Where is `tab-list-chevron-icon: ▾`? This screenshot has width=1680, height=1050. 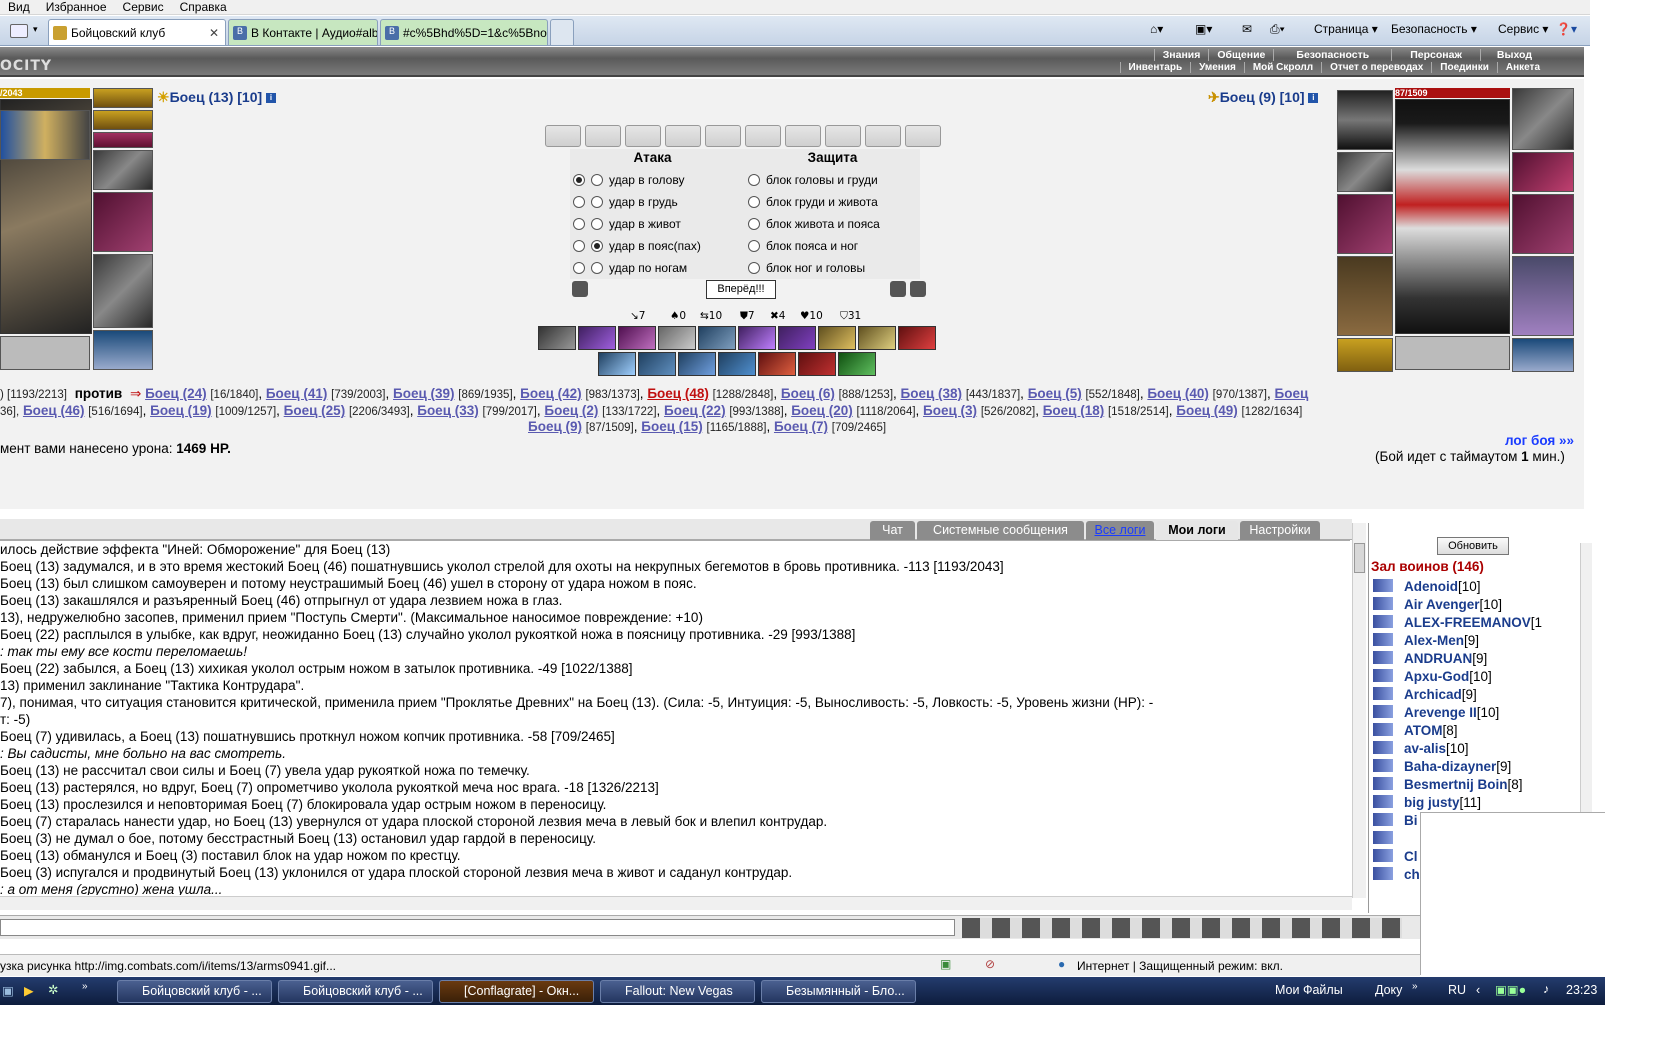 tab-list-chevron-icon: ▾ is located at coordinates (38, 31).